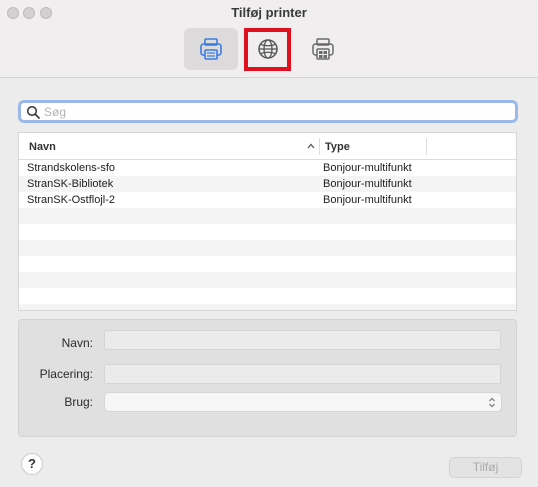 The image size is (538, 487). I want to click on globe-icon, so click(268, 49).